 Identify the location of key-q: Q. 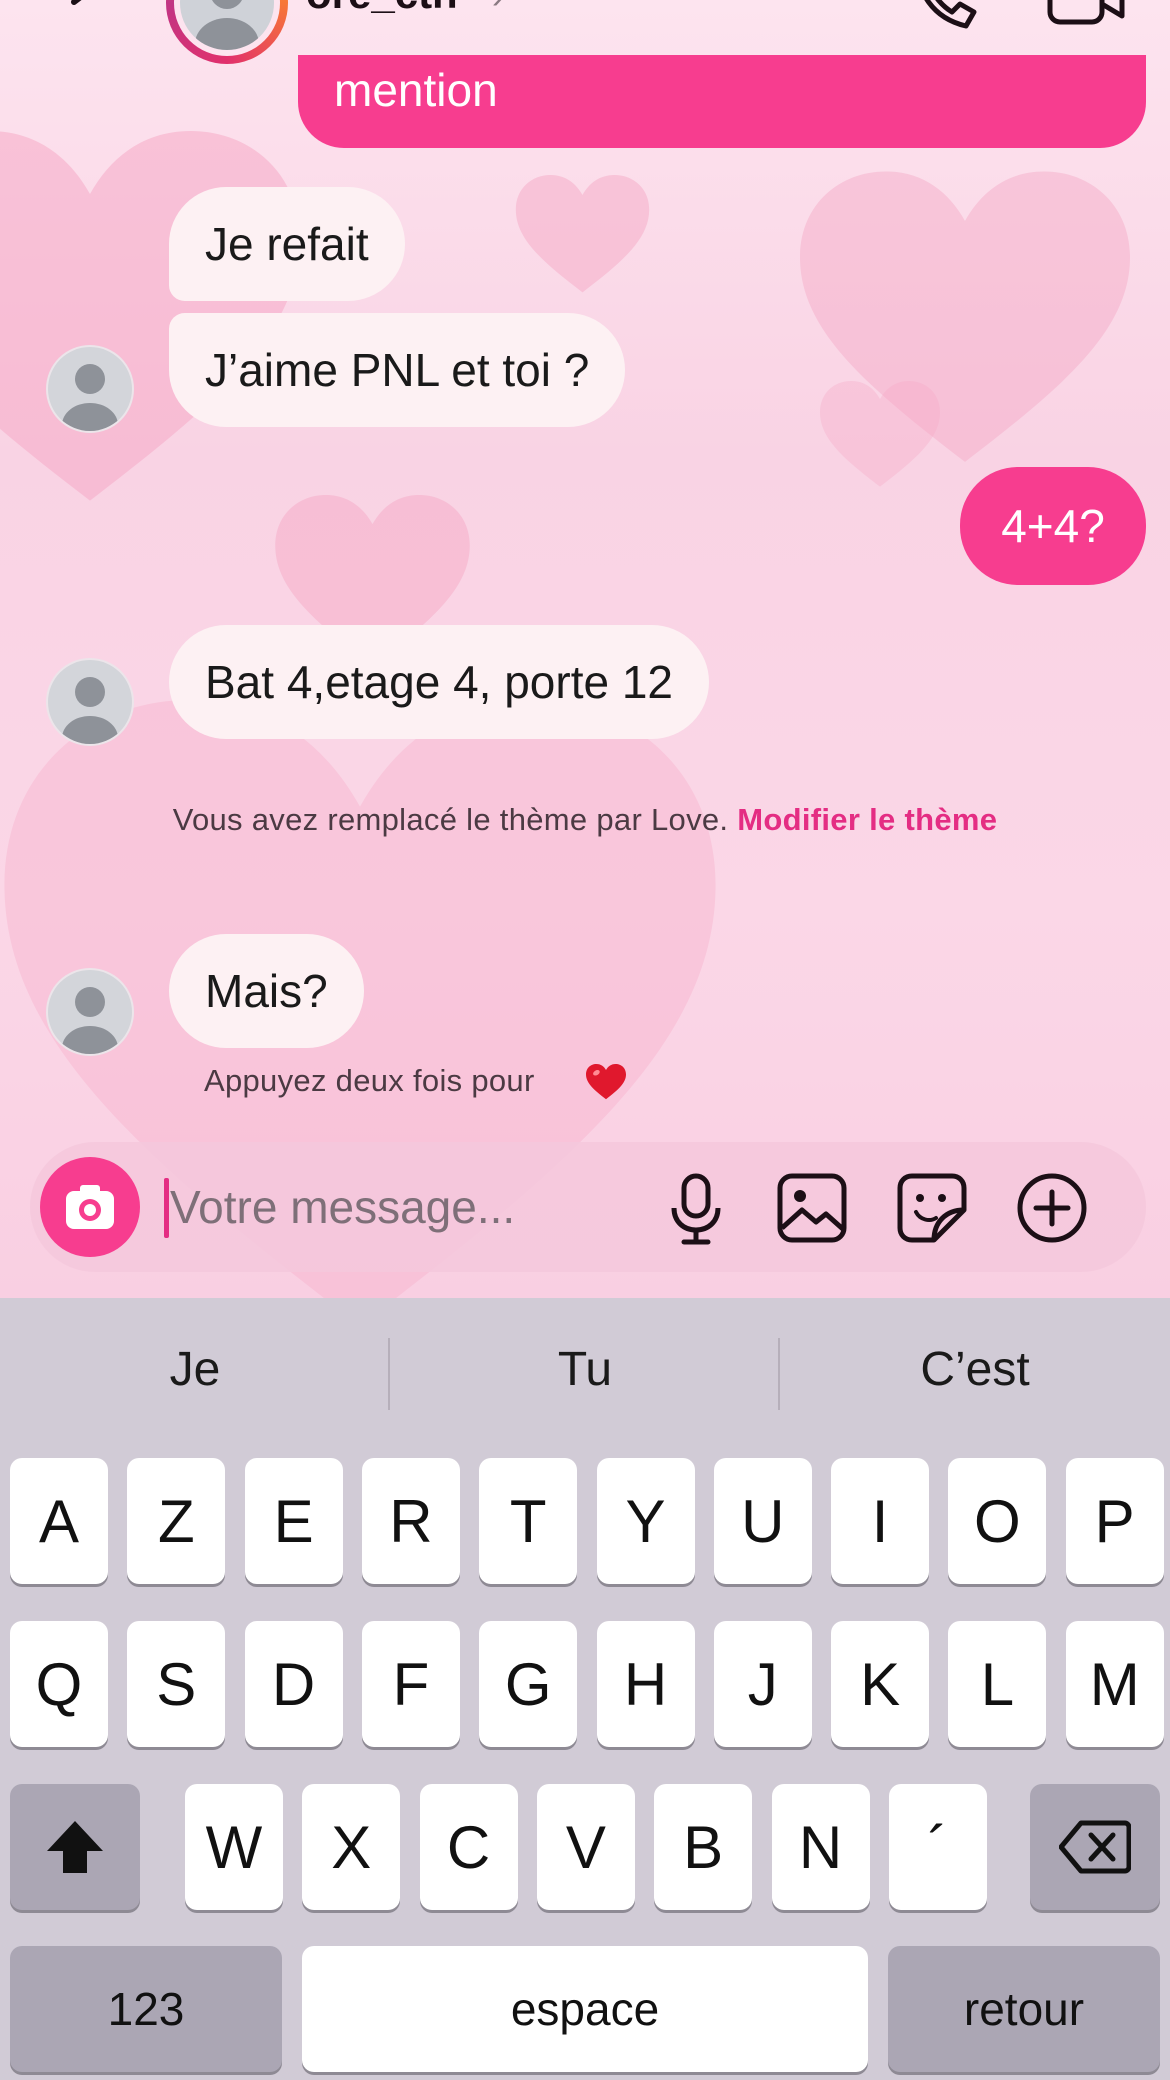
(59, 1684).